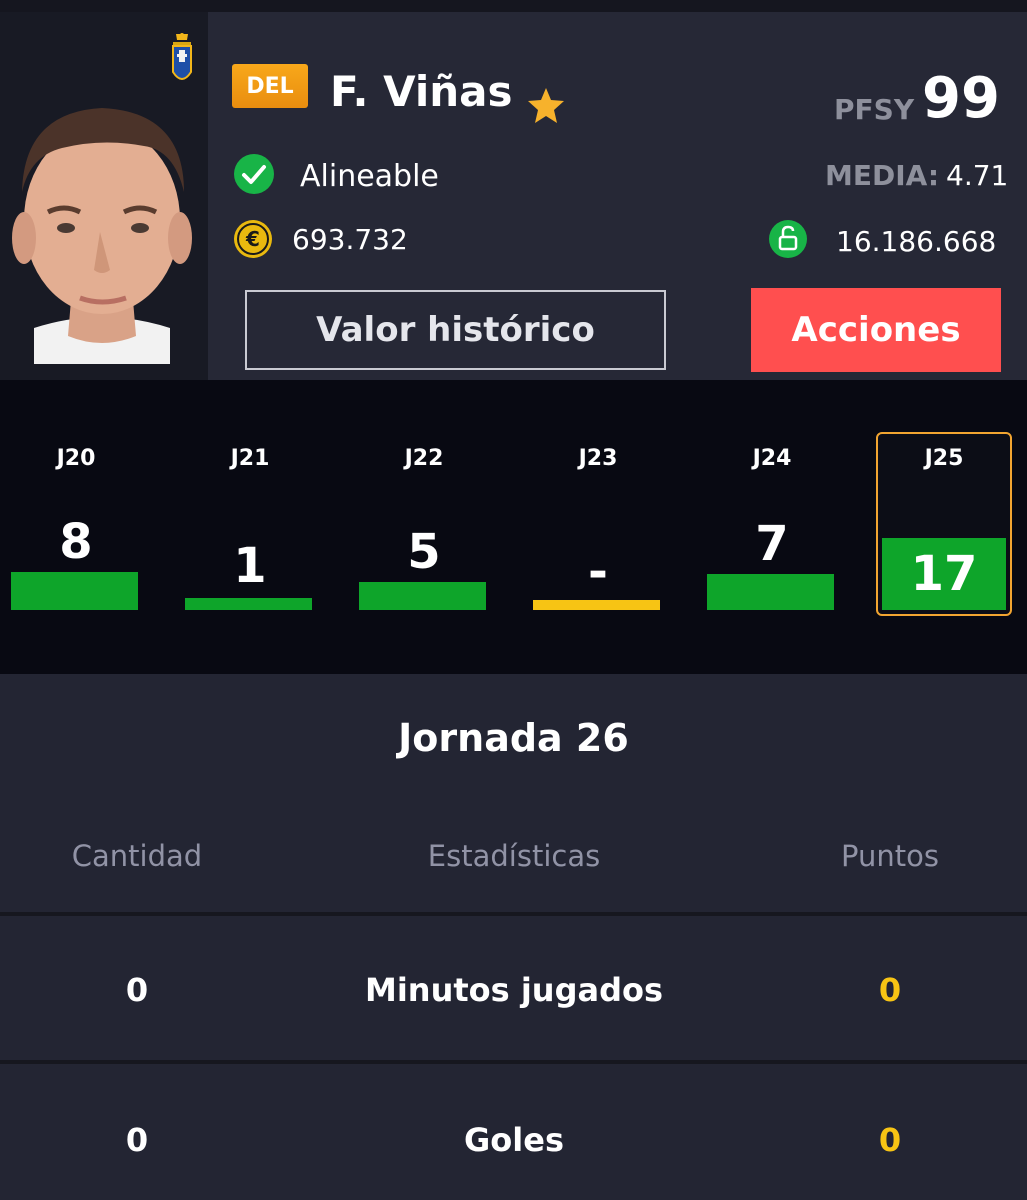 The height and width of the screenshot is (1200, 1027). Describe the element at coordinates (944, 458) in the screenshot. I see `round-label: J25` at that location.